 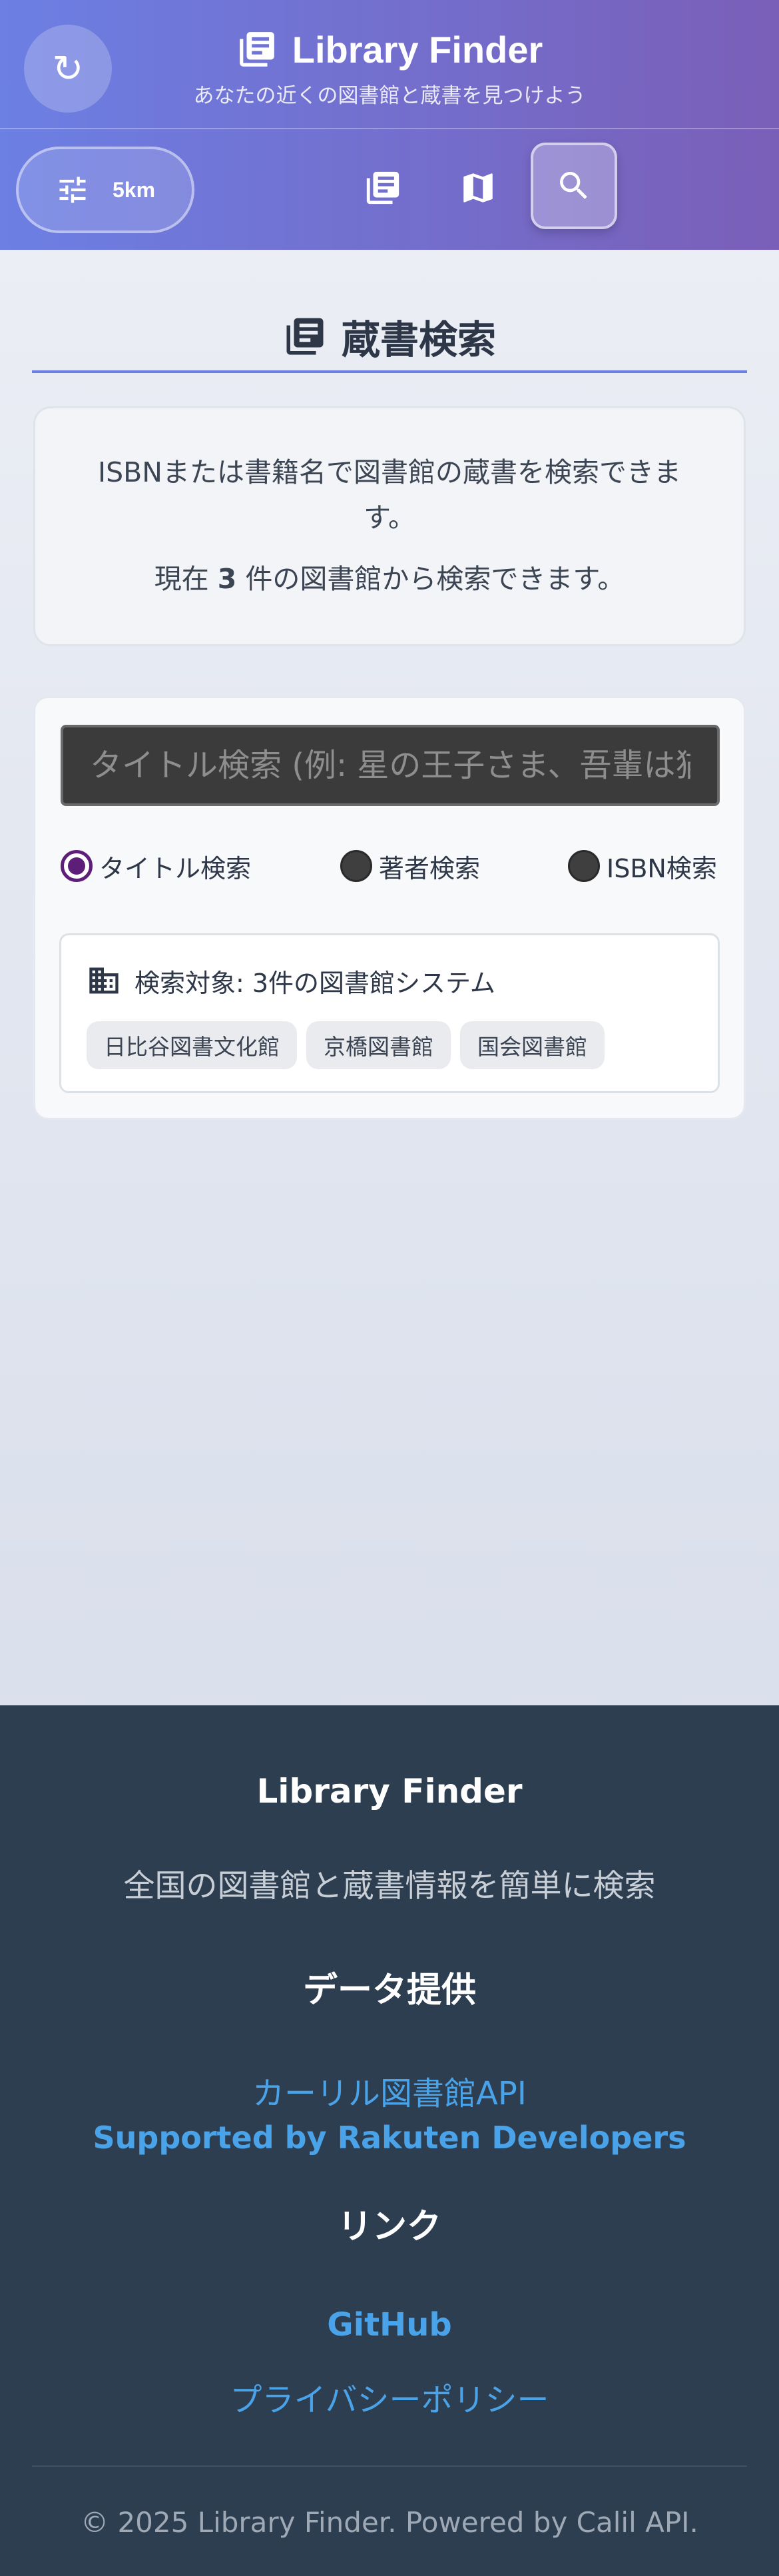 I want to click on map-view-button, so click(x=478, y=188).